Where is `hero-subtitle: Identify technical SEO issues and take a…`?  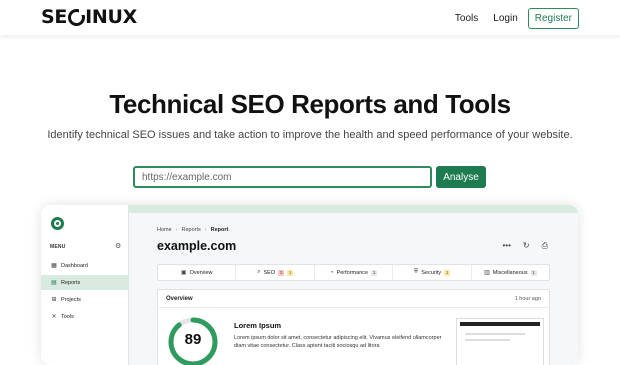 hero-subtitle: Identify technical SEO issues and take a… is located at coordinates (310, 135).